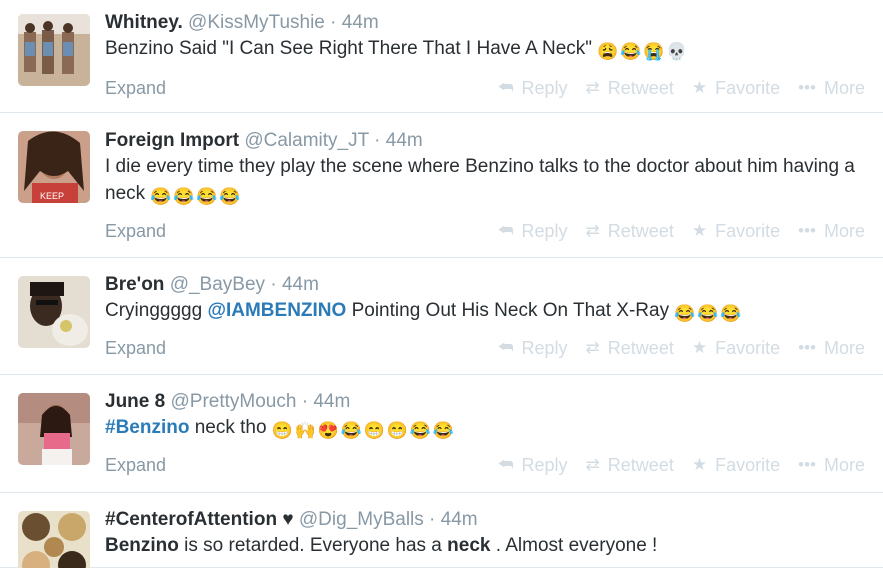  What do you see at coordinates (544, 465) in the screenshot?
I see `reply-label: Reply` at bounding box center [544, 465].